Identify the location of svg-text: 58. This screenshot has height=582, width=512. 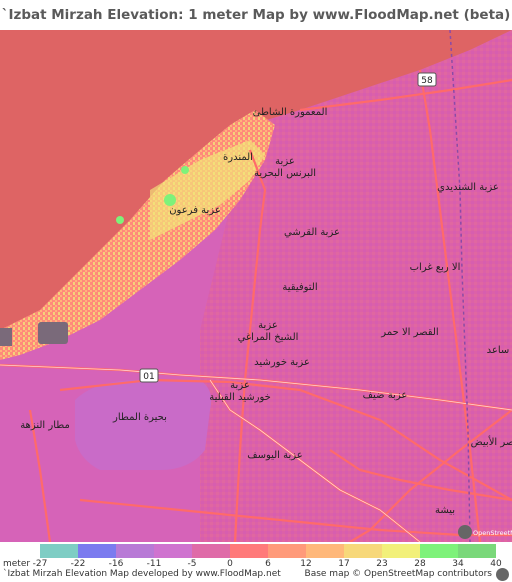
(427, 81).